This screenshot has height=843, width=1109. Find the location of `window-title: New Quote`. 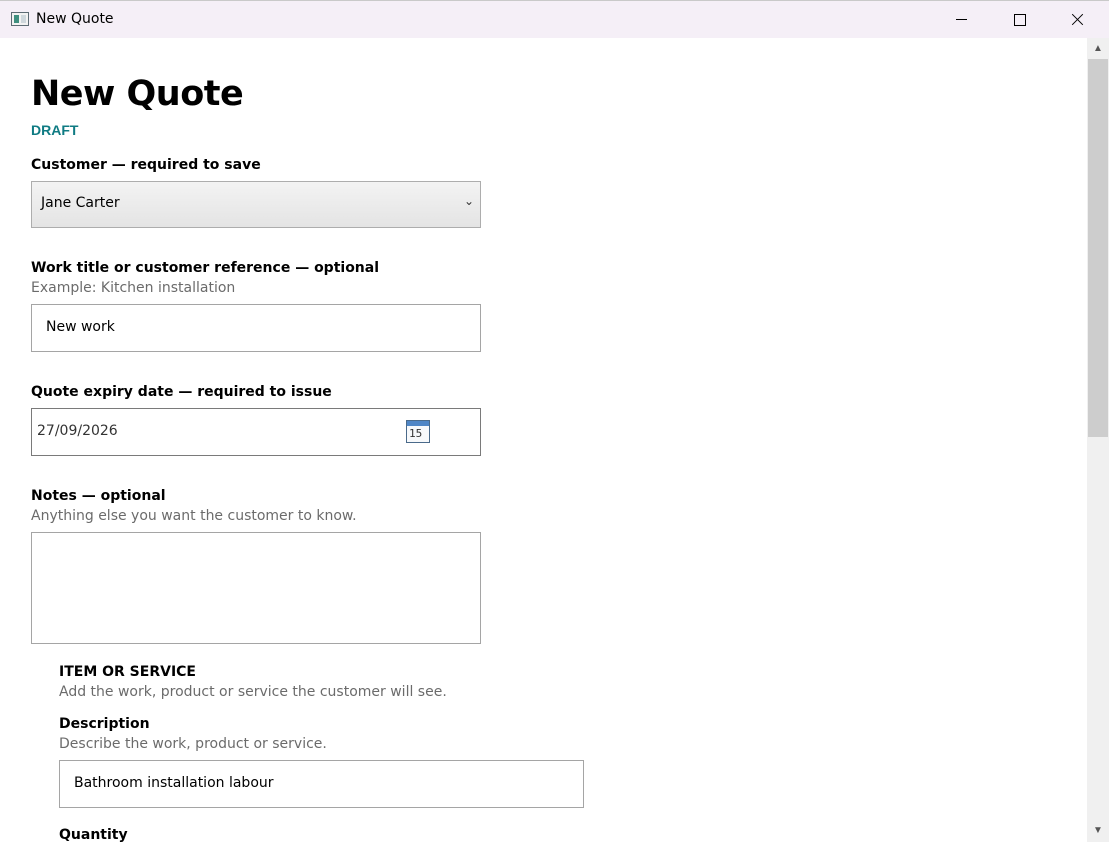

window-title: New Quote is located at coordinates (75, 19).